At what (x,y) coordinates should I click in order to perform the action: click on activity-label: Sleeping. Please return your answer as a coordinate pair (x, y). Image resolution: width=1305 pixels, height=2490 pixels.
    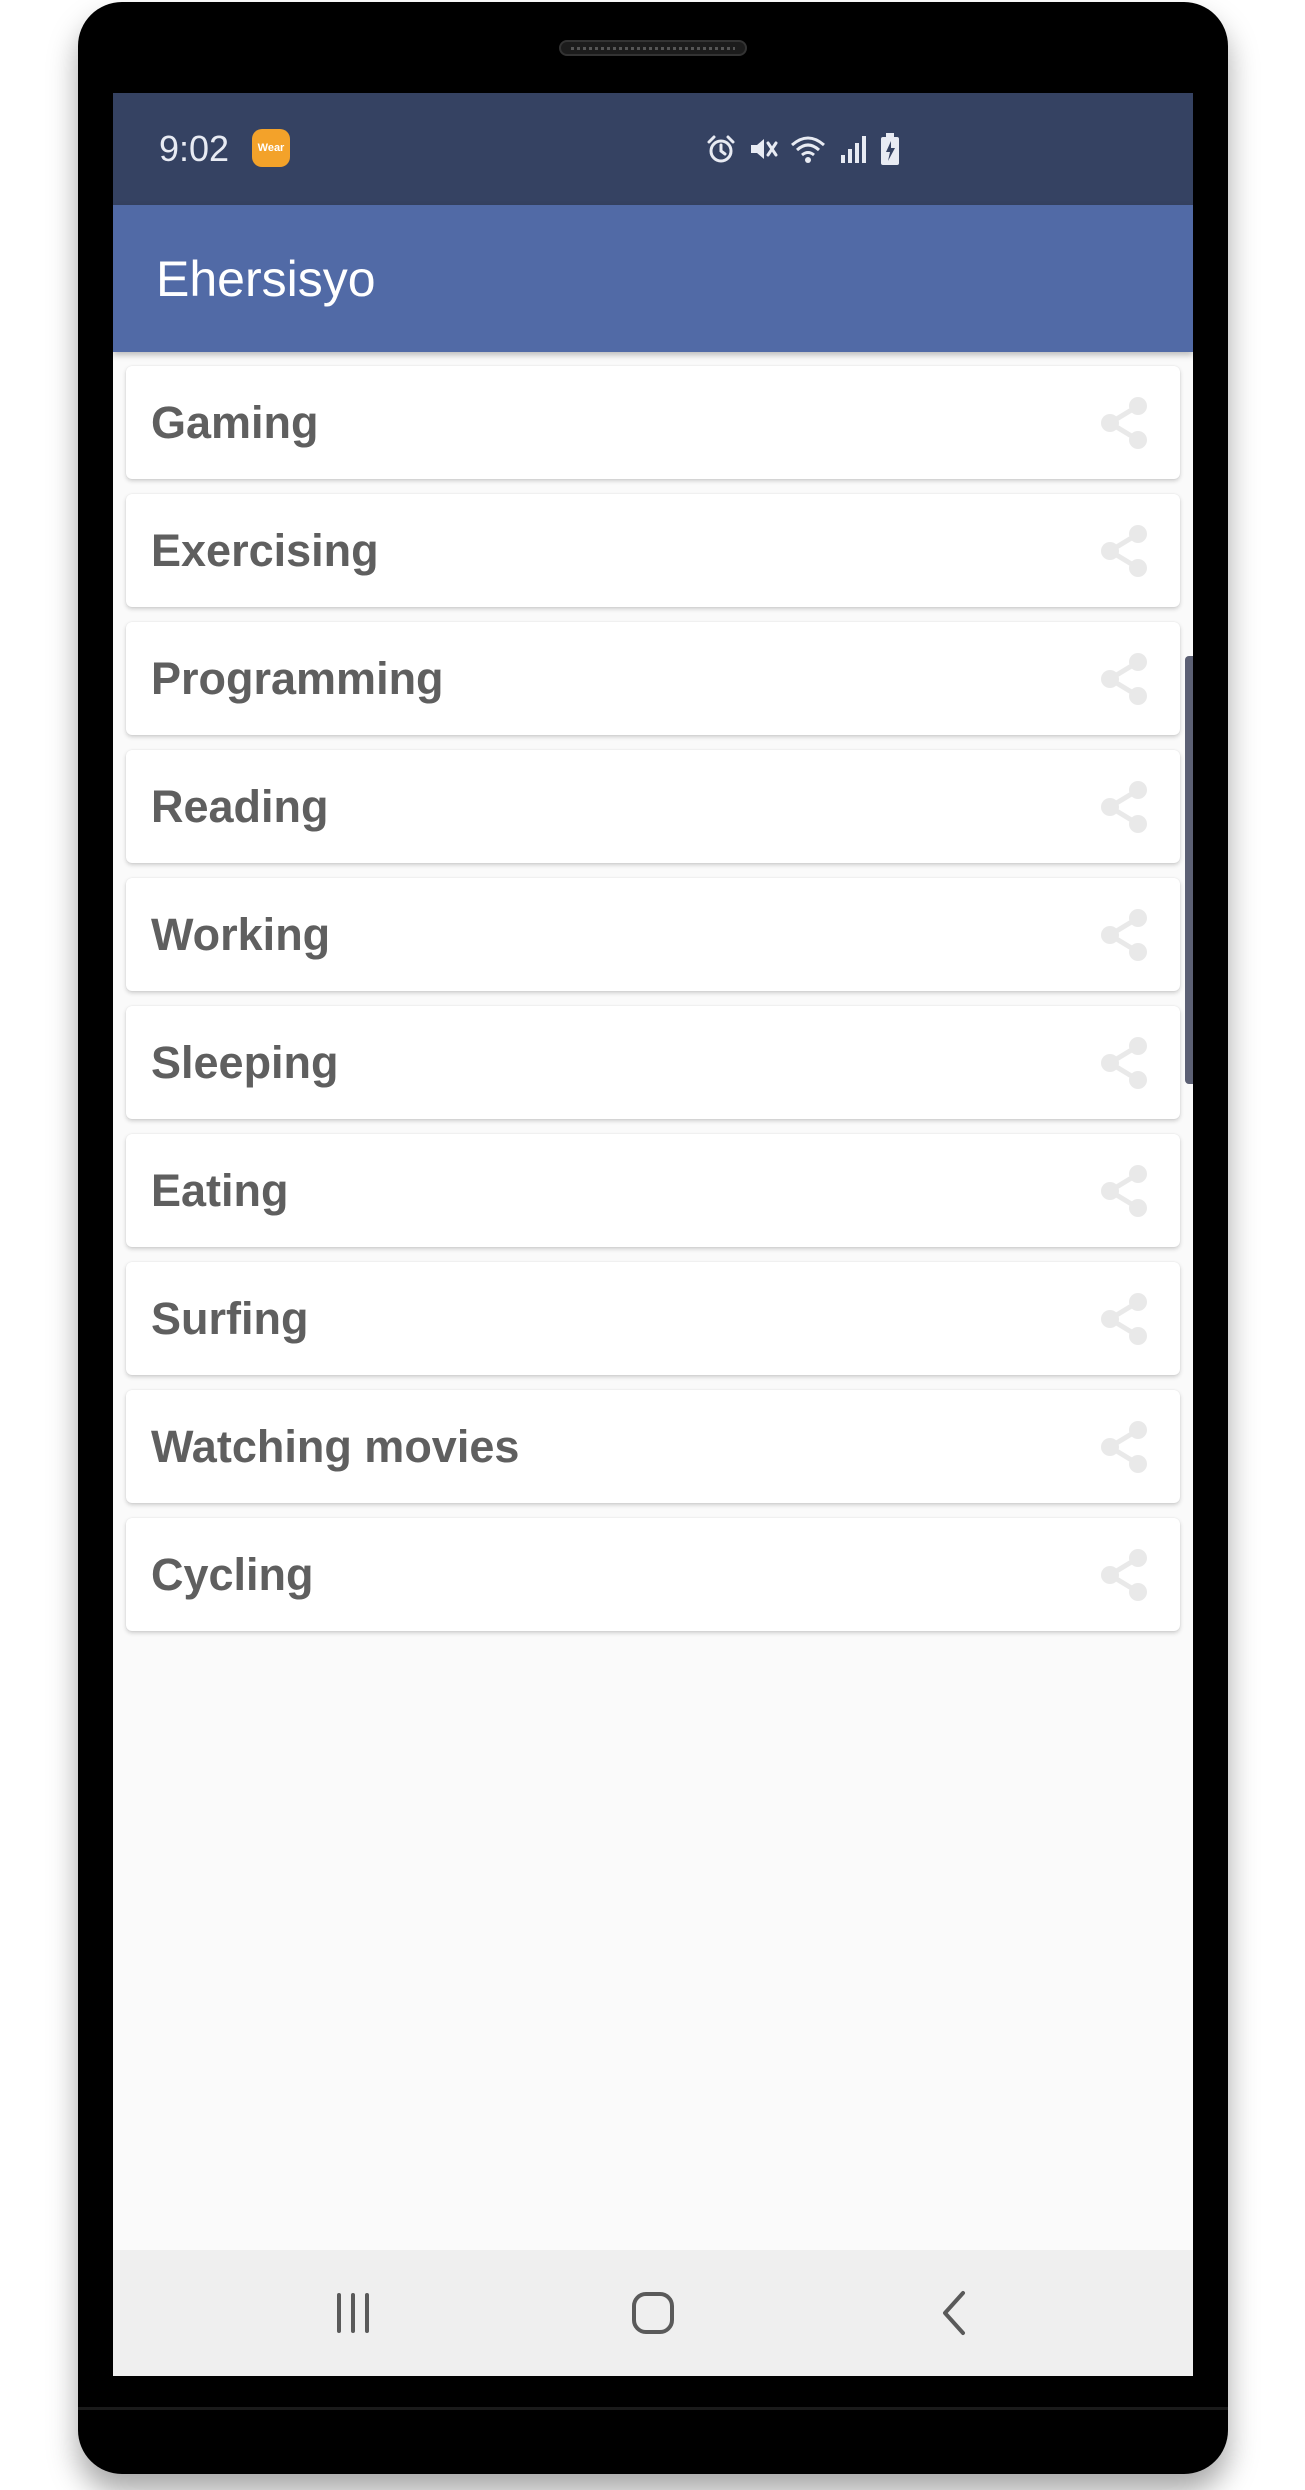
    Looking at the image, I should click on (245, 1062).